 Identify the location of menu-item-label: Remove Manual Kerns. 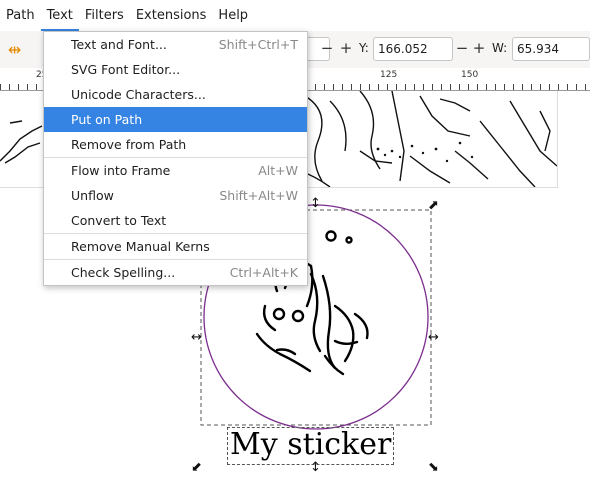
(140, 246).